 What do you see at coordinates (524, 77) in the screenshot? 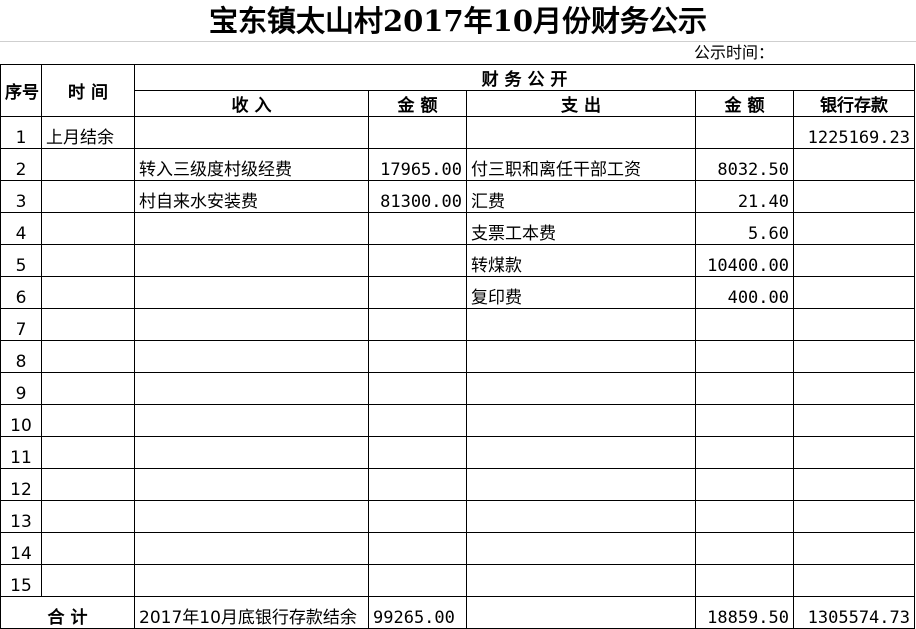
I see `header-group: 财 务 公 开` at bounding box center [524, 77].